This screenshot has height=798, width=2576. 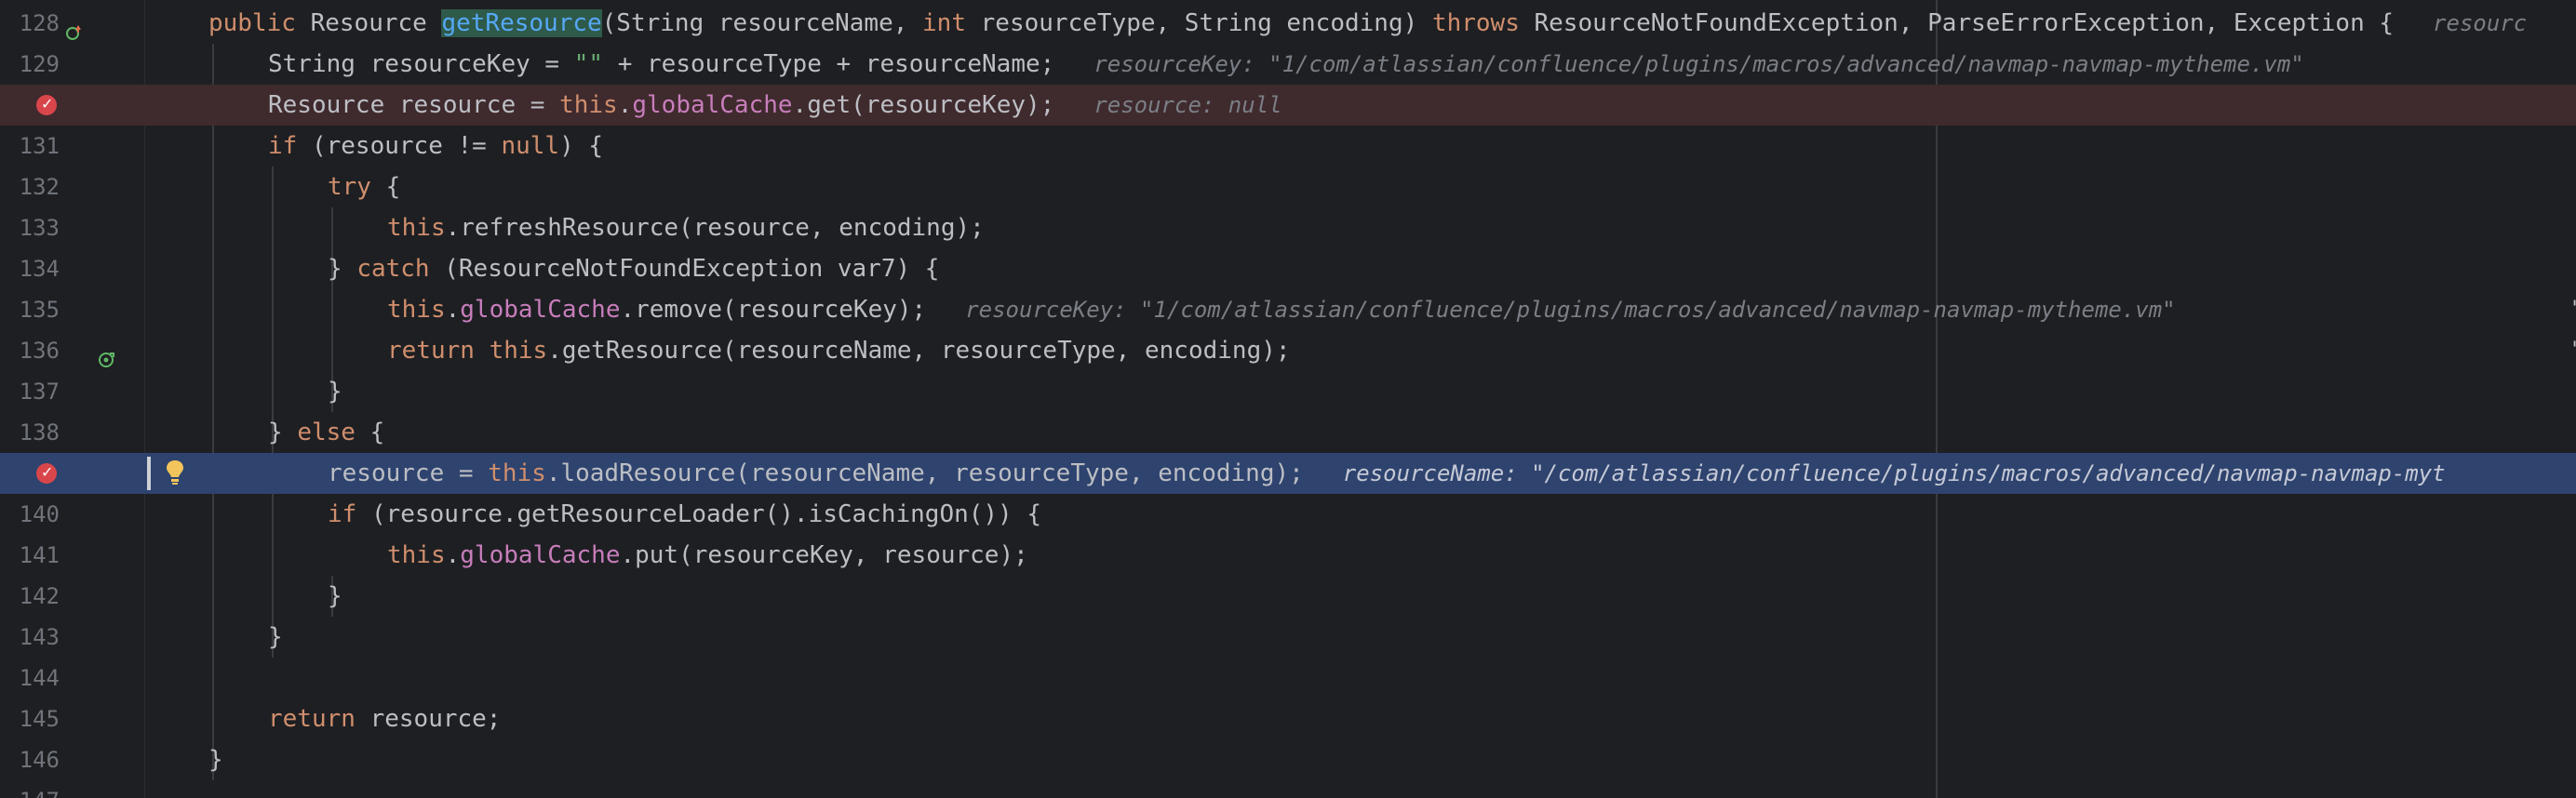 I want to click on code-text: } else {, so click(x=326, y=433).